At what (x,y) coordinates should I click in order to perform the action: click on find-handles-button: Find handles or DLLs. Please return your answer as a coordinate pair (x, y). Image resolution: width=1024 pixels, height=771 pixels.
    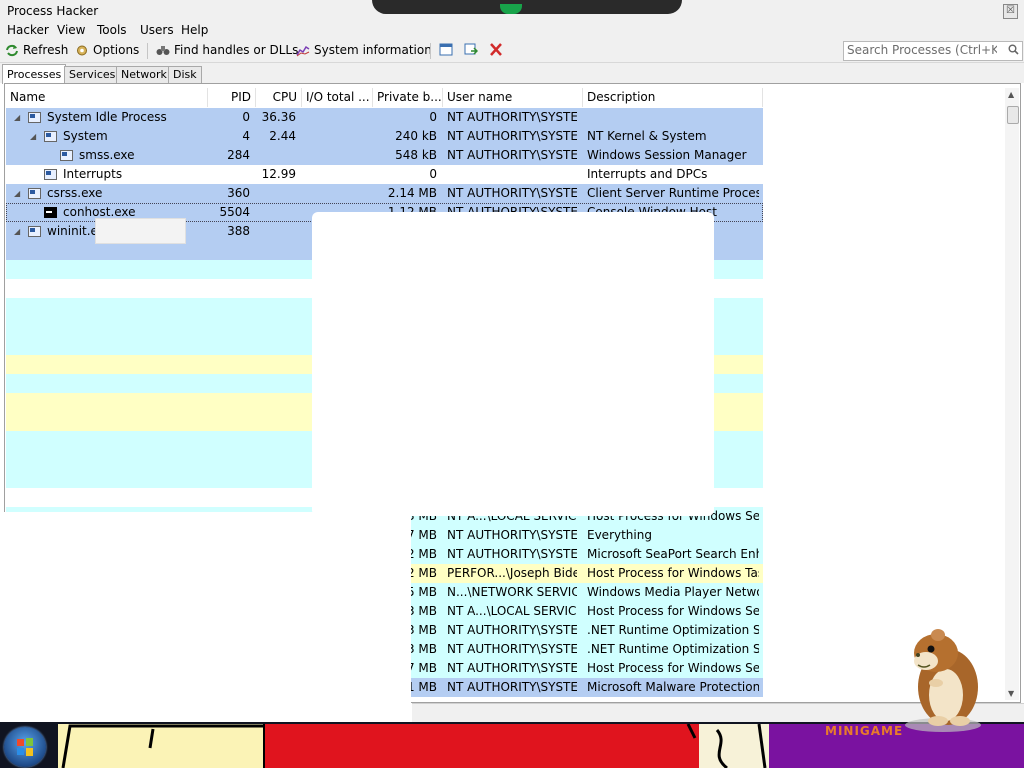
    Looking at the image, I should click on (227, 50).